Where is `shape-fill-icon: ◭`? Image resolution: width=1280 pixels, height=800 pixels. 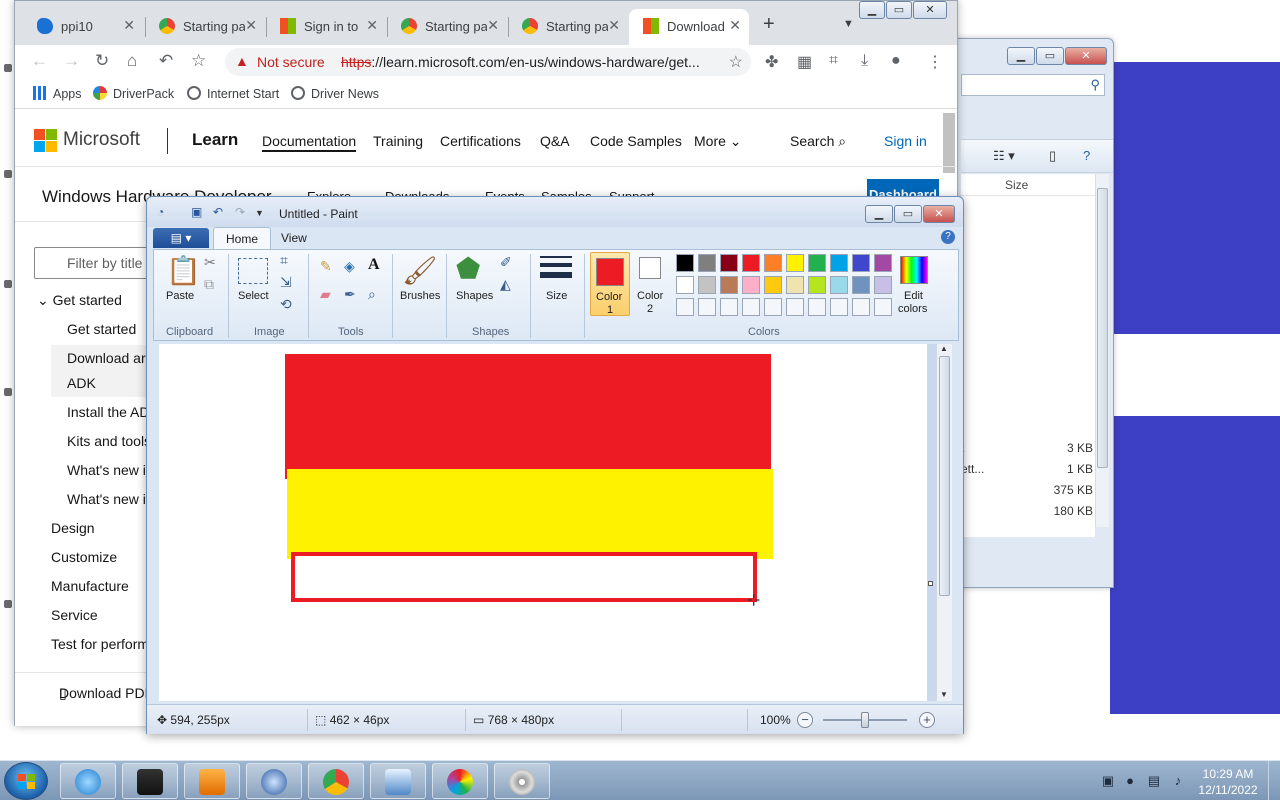 shape-fill-icon: ◭ is located at coordinates (505, 284).